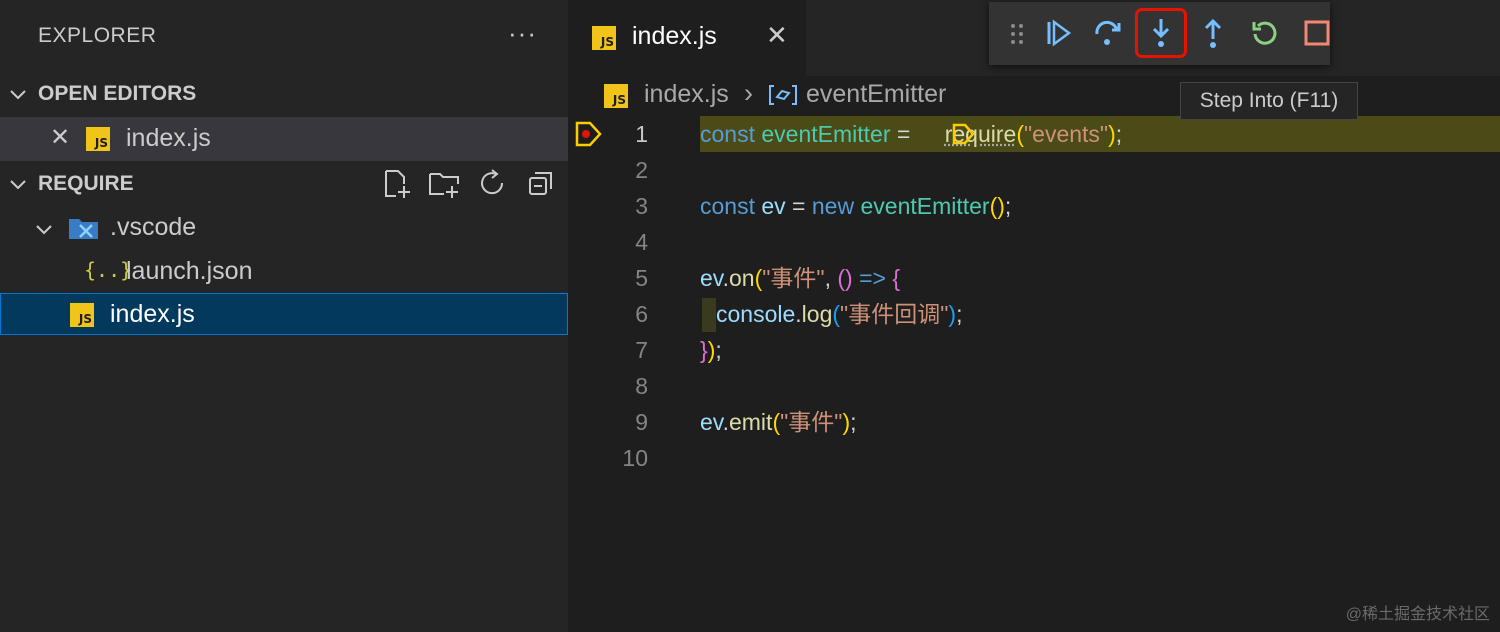  Describe the element at coordinates (641, 278) in the screenshot. I see `line-number: 5` at that location.